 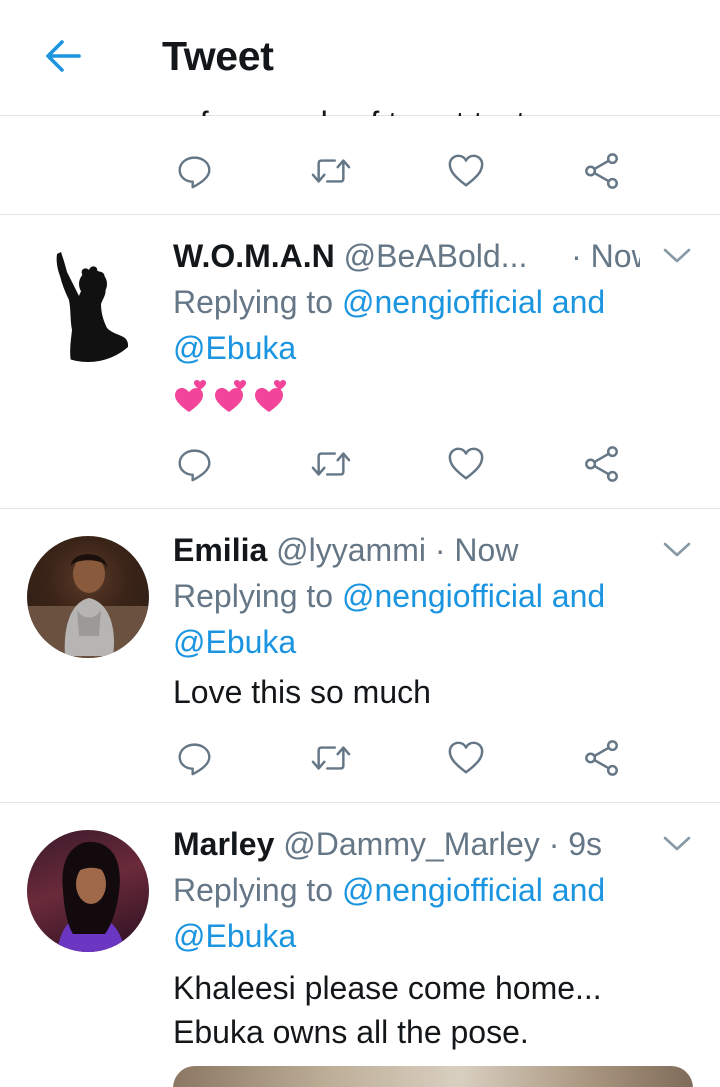 I want to click on partial-tweet-text: a few words of tweet text, so click(x=349, y=108).